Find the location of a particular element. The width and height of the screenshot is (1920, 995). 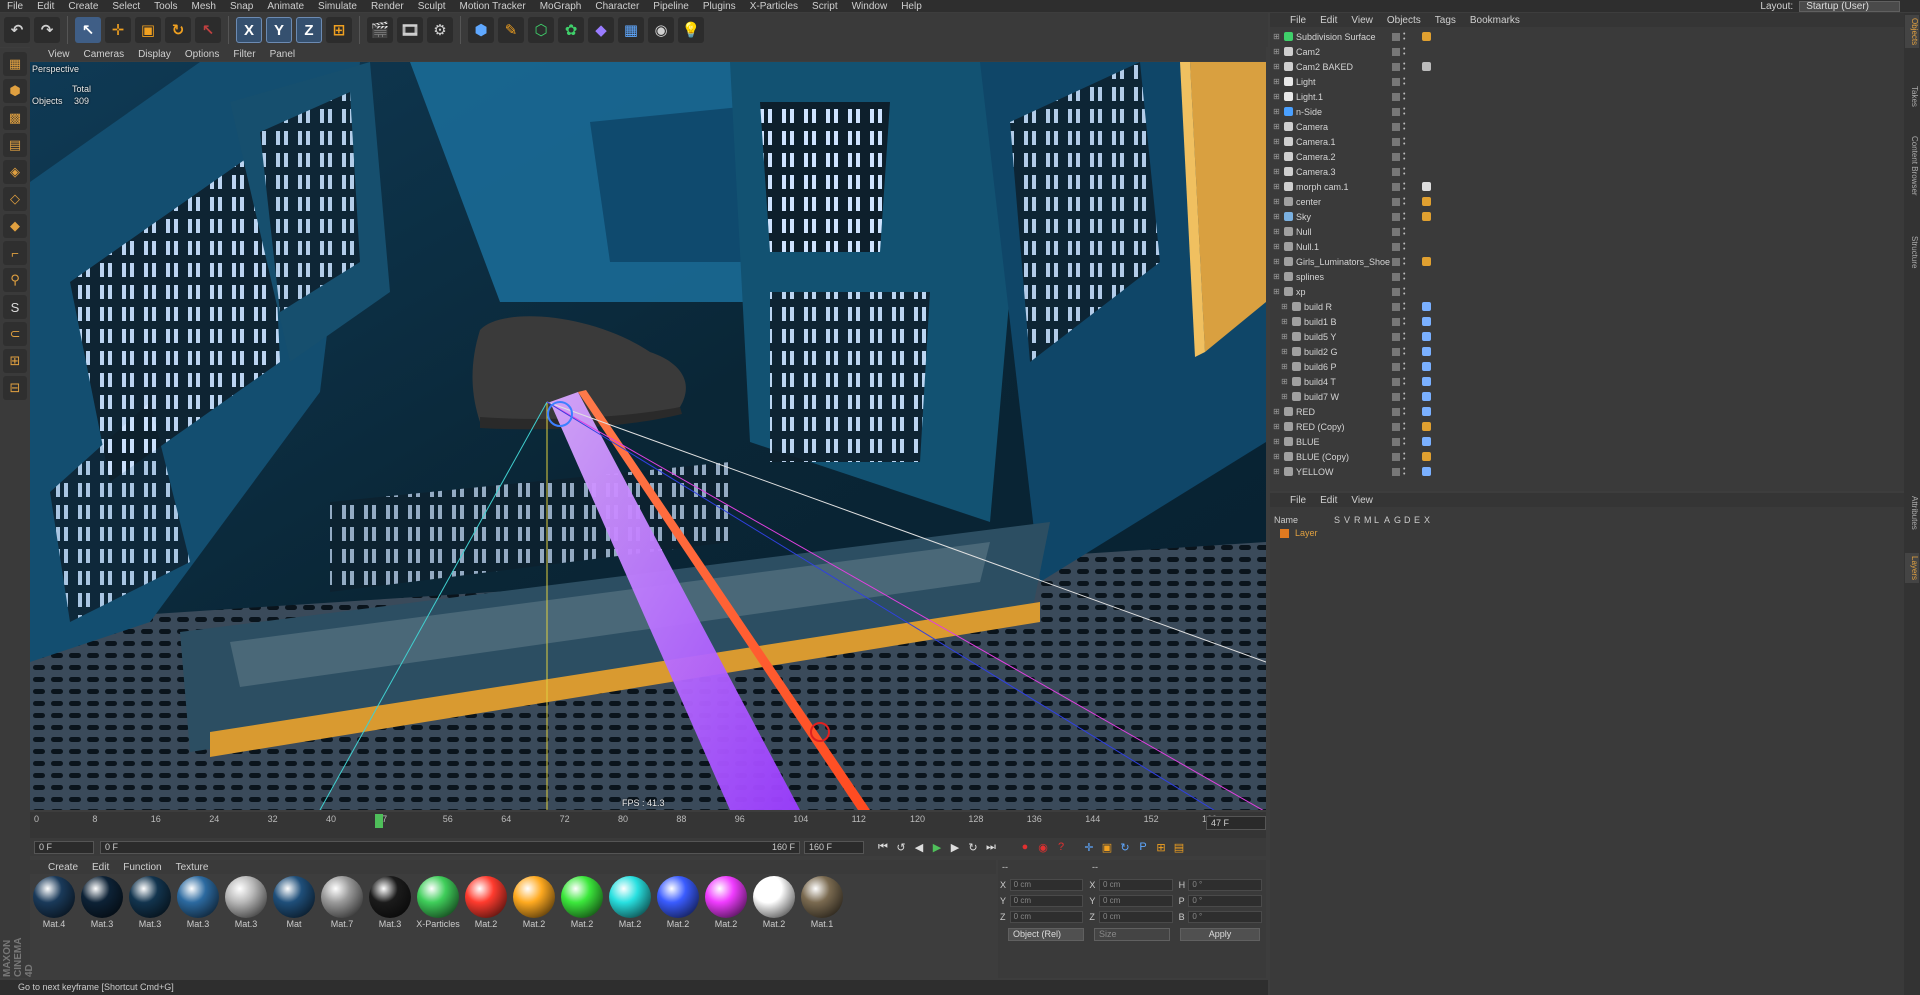

object-row: ⊞ Light • • is located at coordinates (1587, 81).